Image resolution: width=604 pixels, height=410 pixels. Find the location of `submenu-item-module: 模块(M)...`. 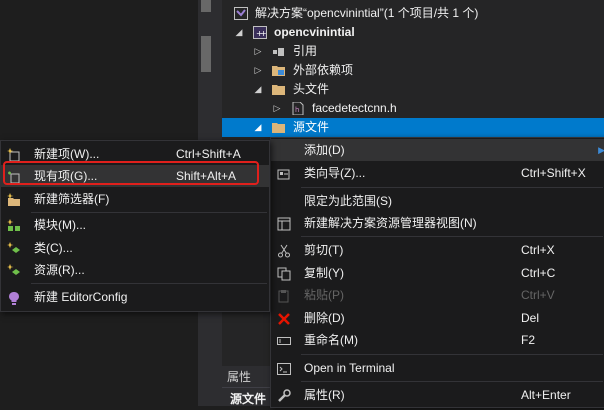

submenu-item-module: 模块(M)... is located at coordinates (135, 225).